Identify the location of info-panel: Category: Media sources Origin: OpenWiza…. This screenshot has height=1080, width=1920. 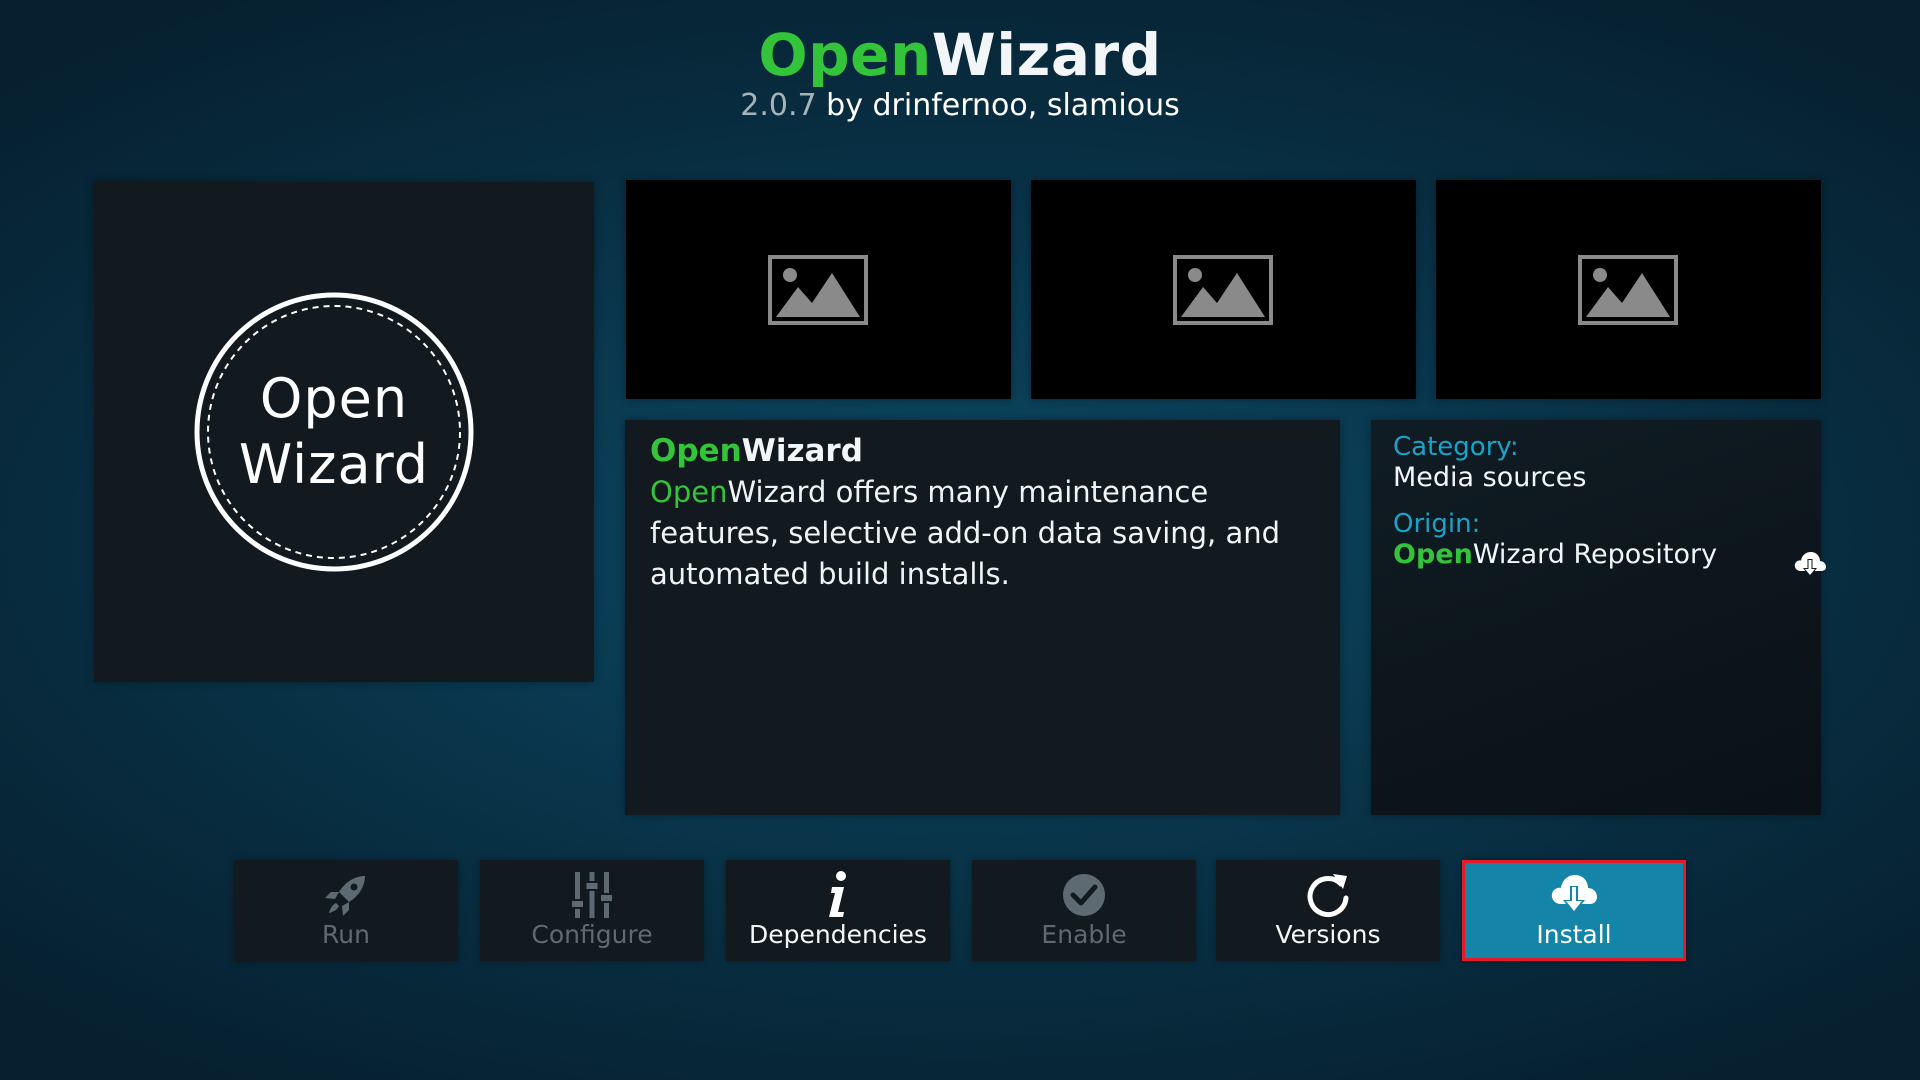
(1598, 617).